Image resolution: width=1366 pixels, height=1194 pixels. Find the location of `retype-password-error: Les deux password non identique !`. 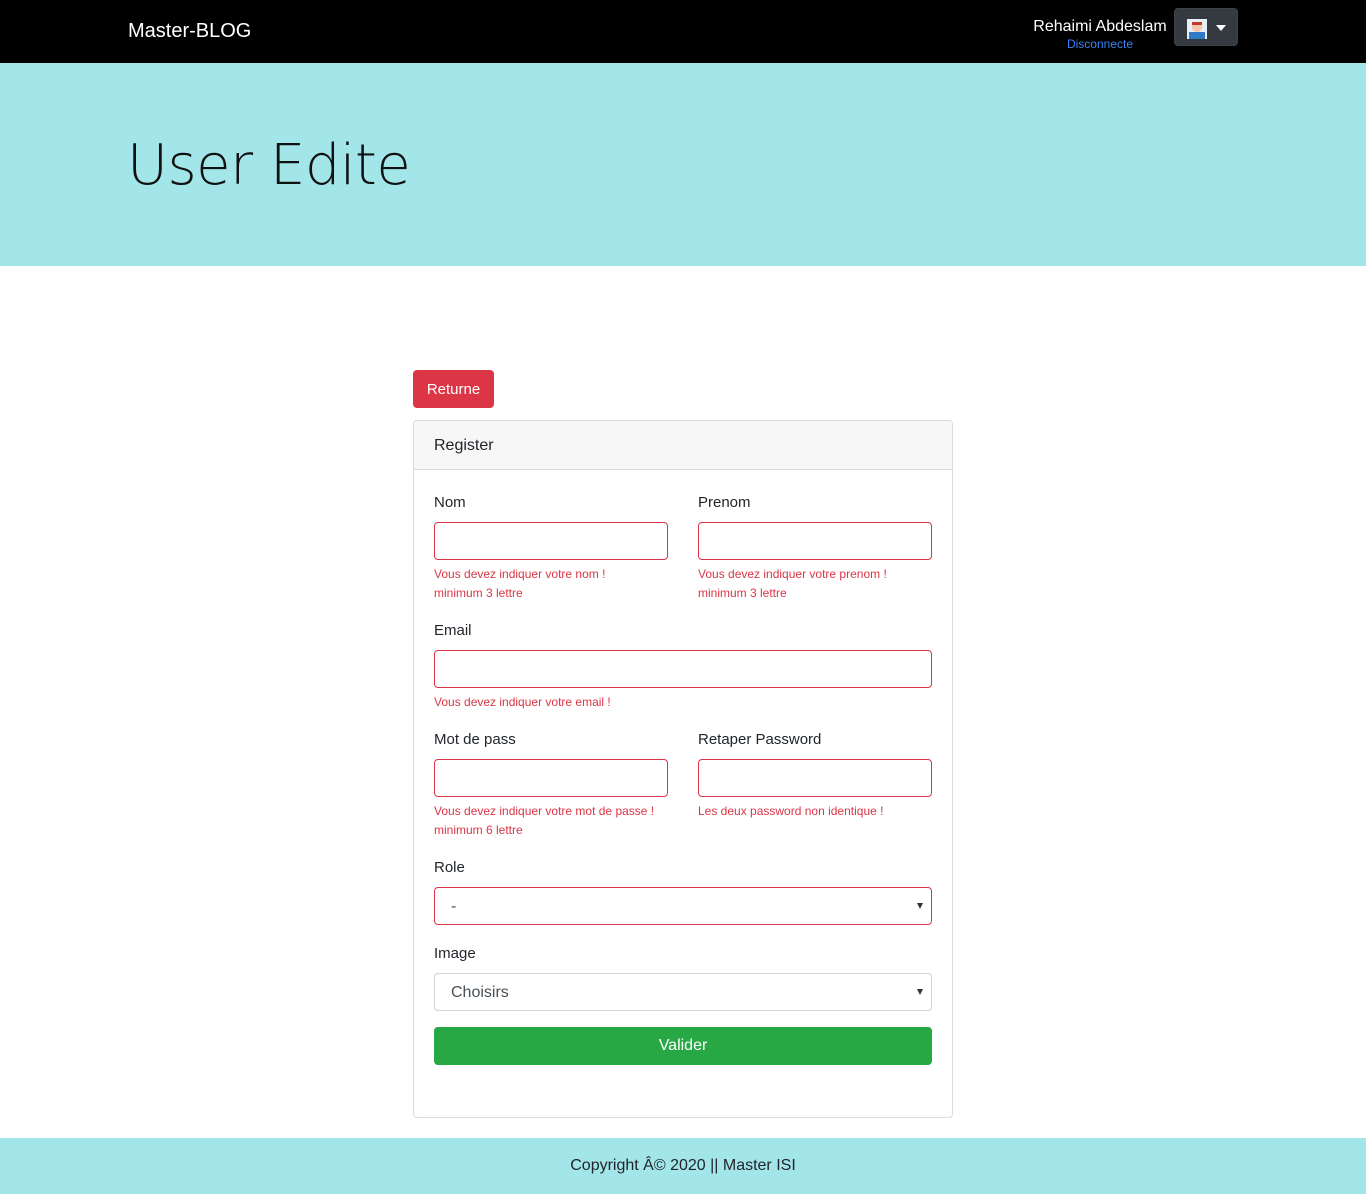

retype-password-error: Les deux password non identique ! is located at coordinates (790, 811).